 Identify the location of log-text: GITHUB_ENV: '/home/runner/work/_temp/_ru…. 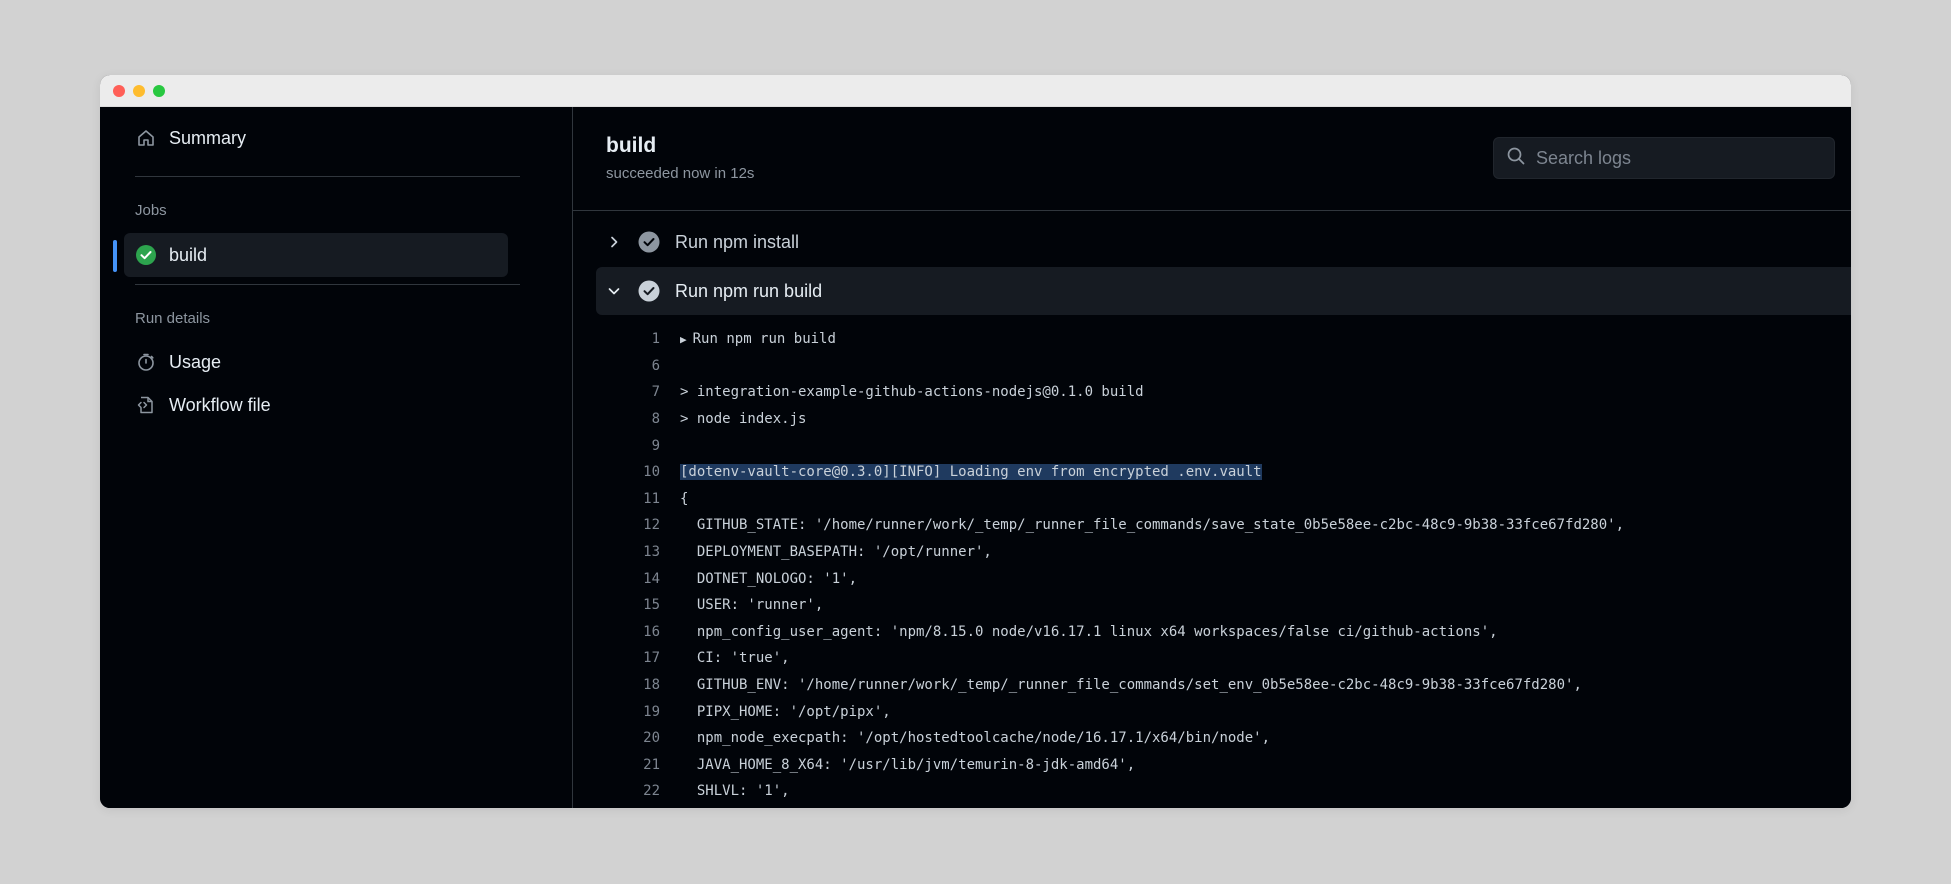
(1131, 685).